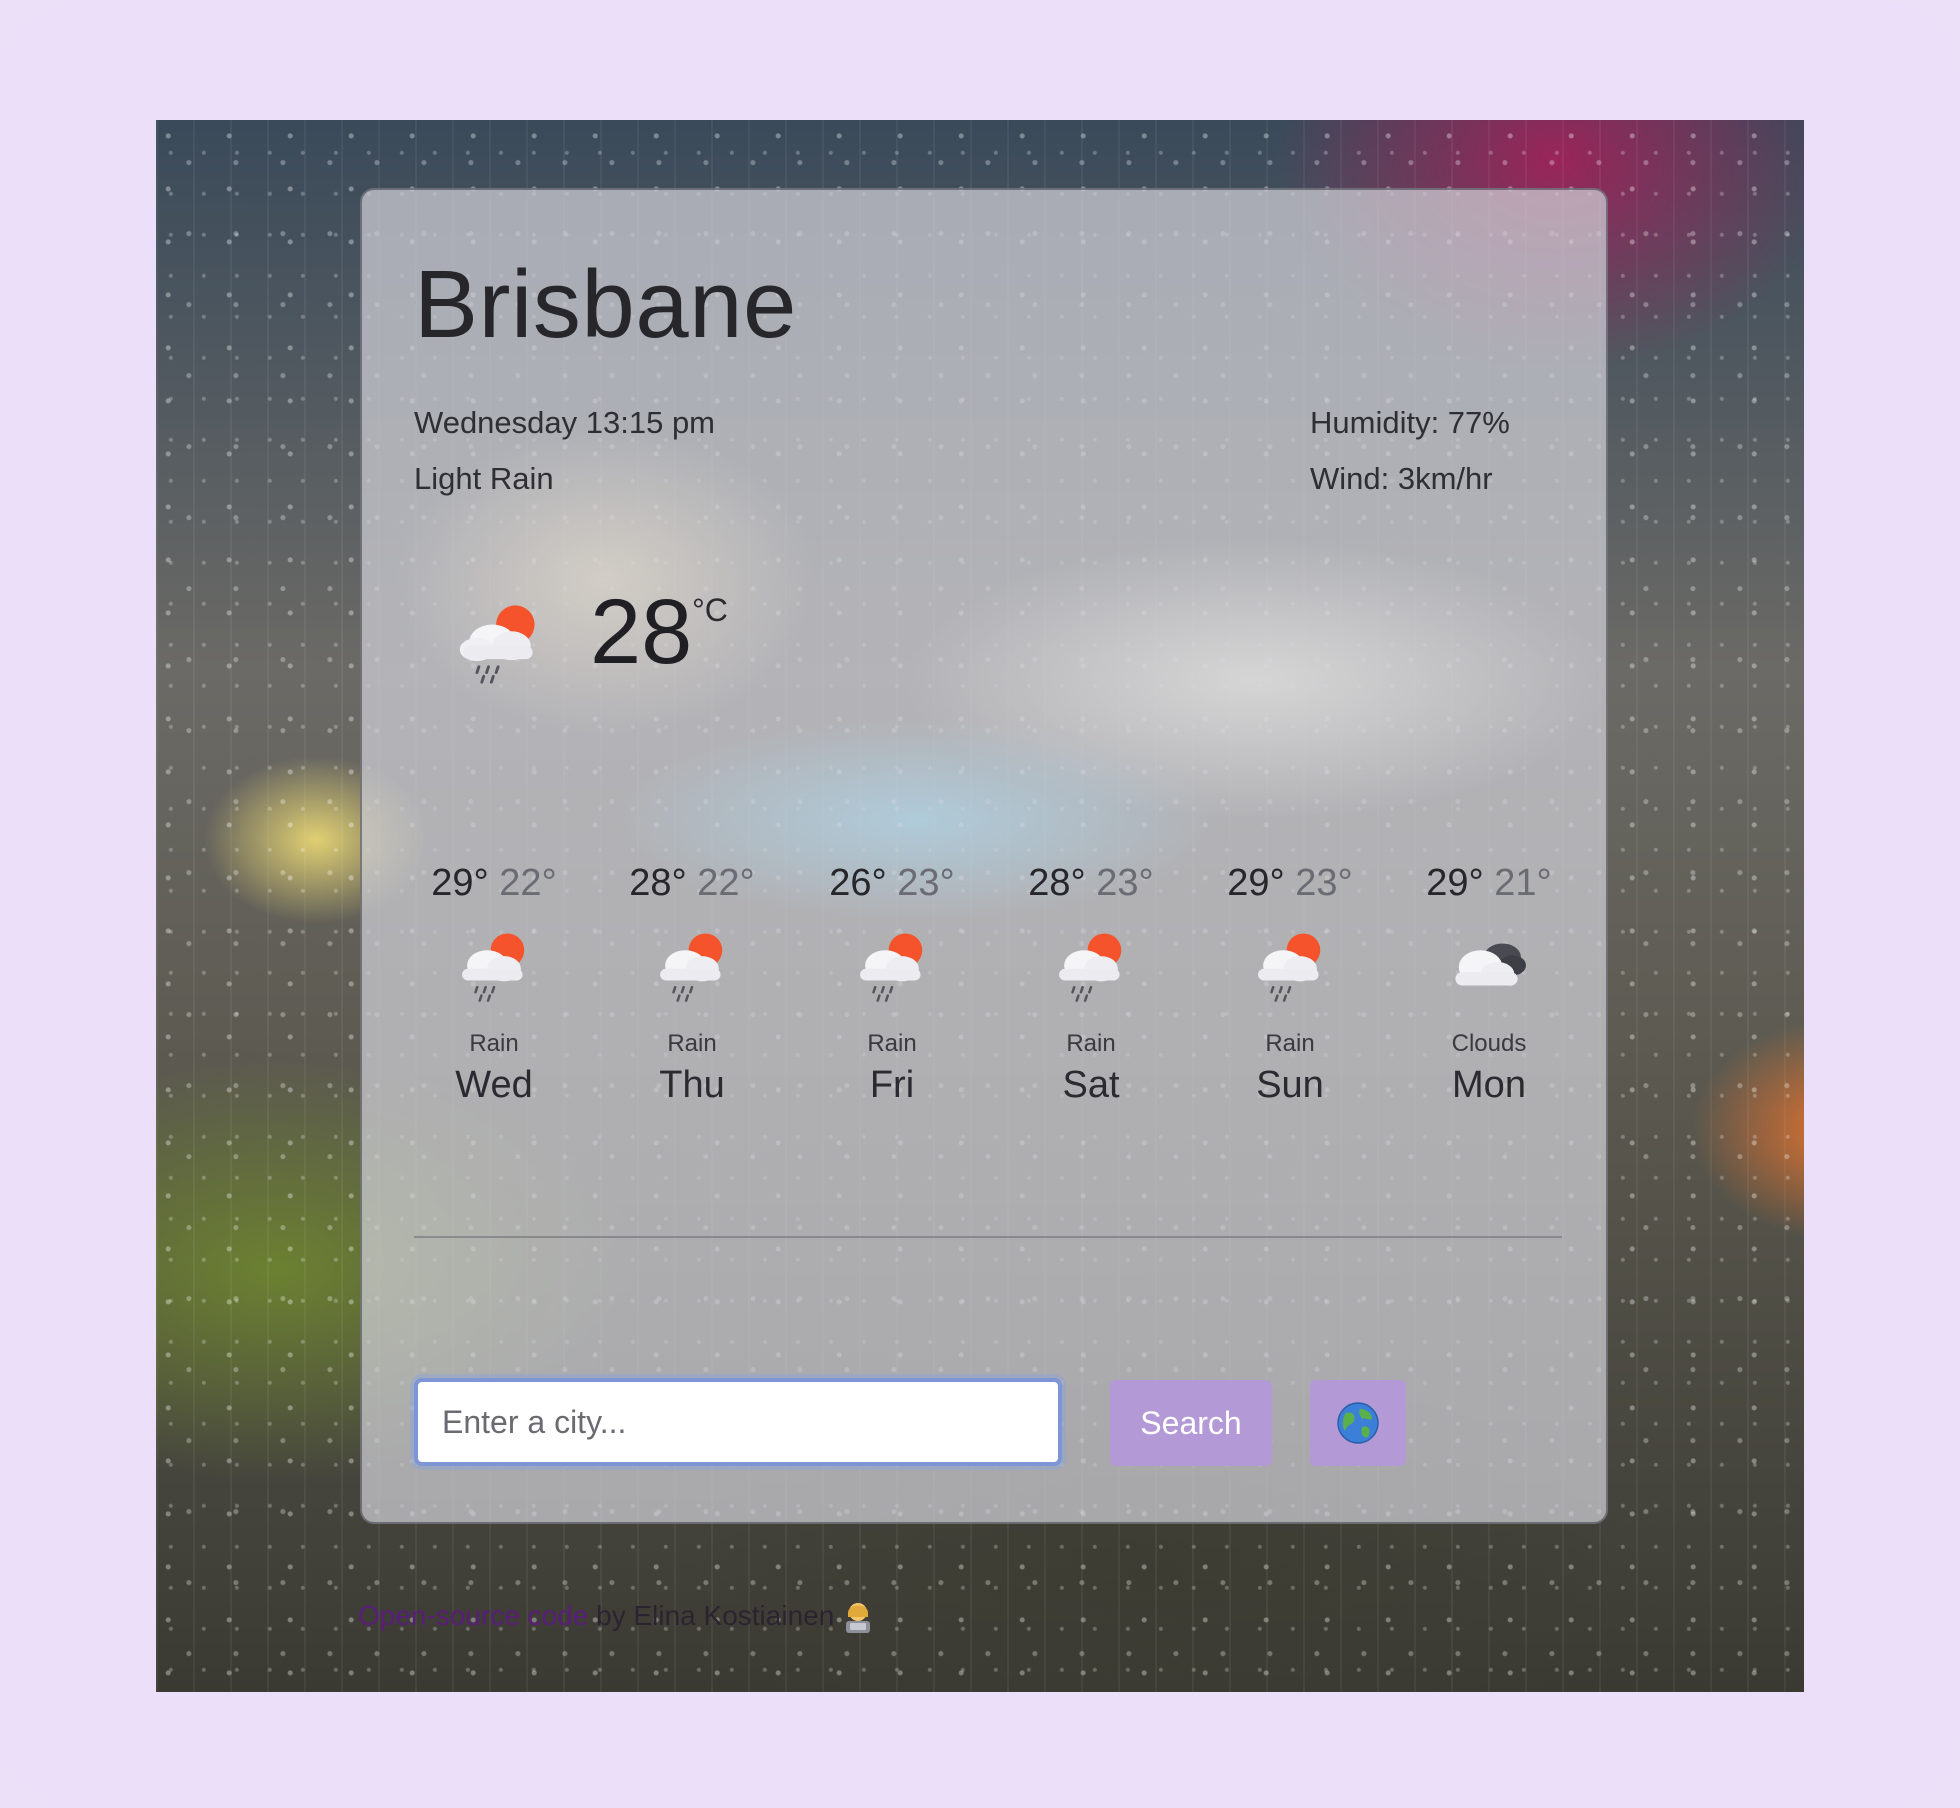  What do you see at coordinates (494, 1085) in the screenshot?
I see `forecast-day-name: Wed` at bounding box center [494, 1085].